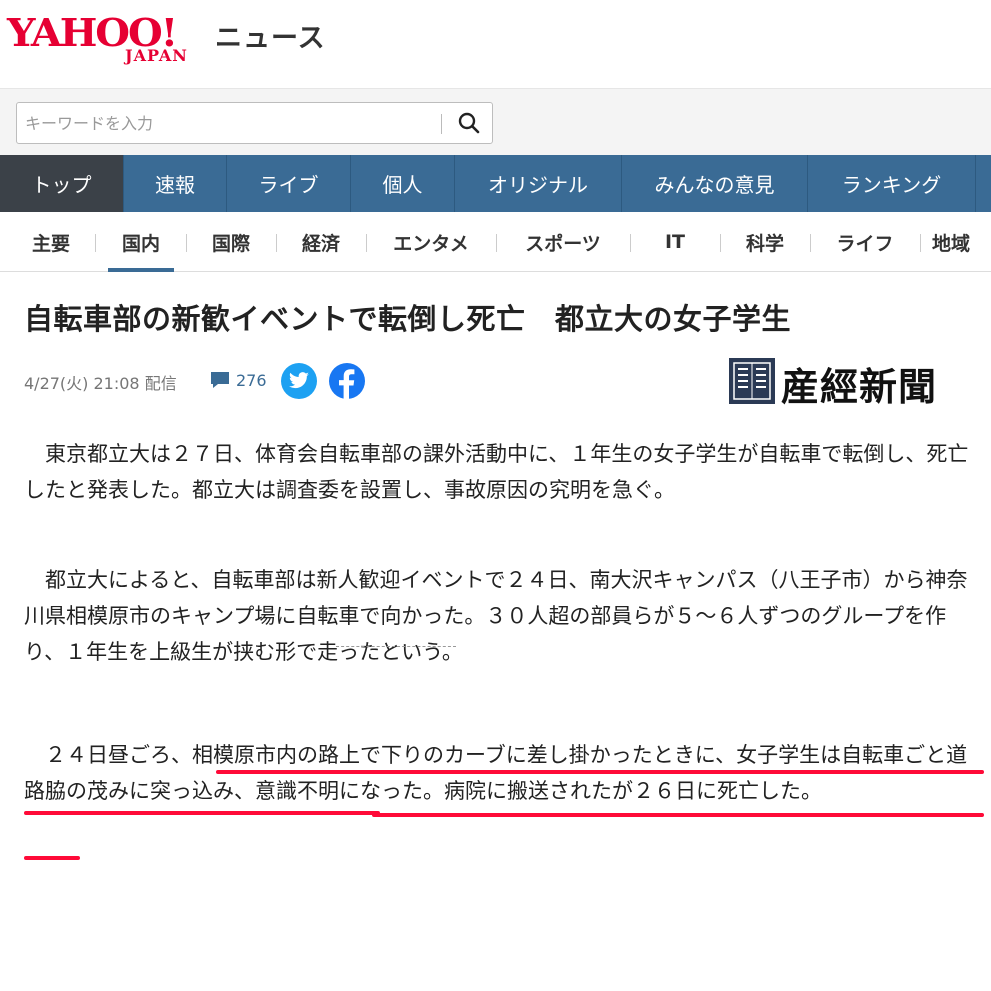 This screenshot has width=991, height=991. What do you see at coordinates (752, 381) in the screenshot?
I see `sankei-emblem-icon` at bounding box center [752, 381].